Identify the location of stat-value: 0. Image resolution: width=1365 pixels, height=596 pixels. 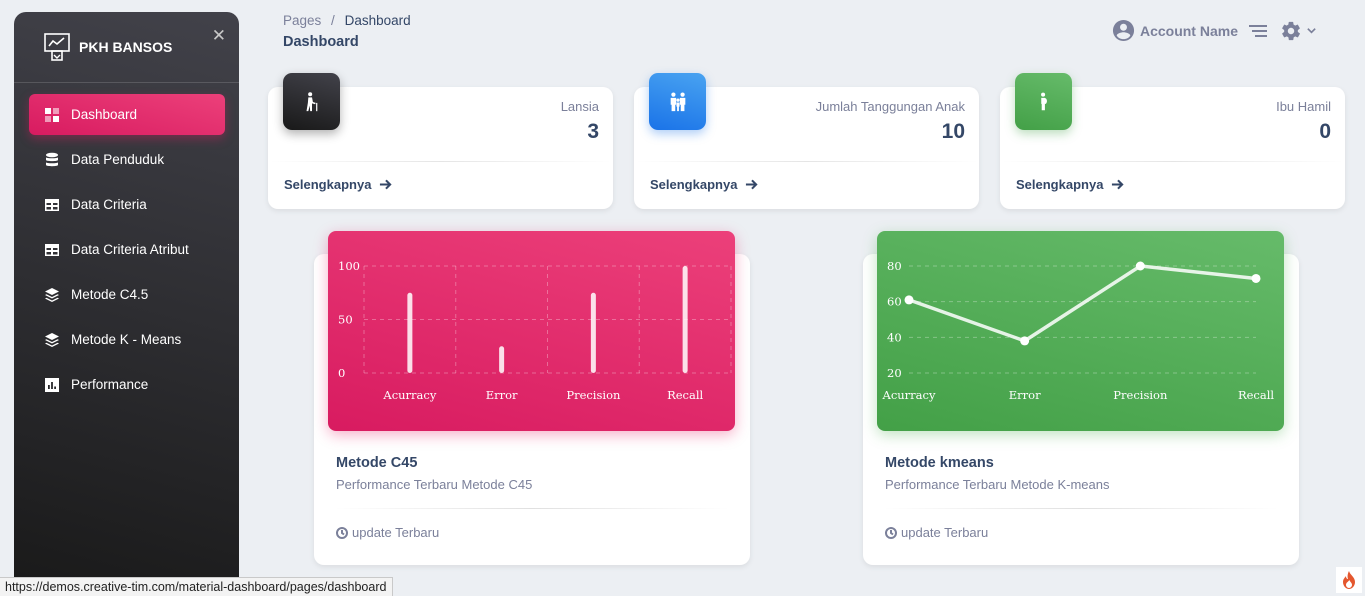
(1325, 131).